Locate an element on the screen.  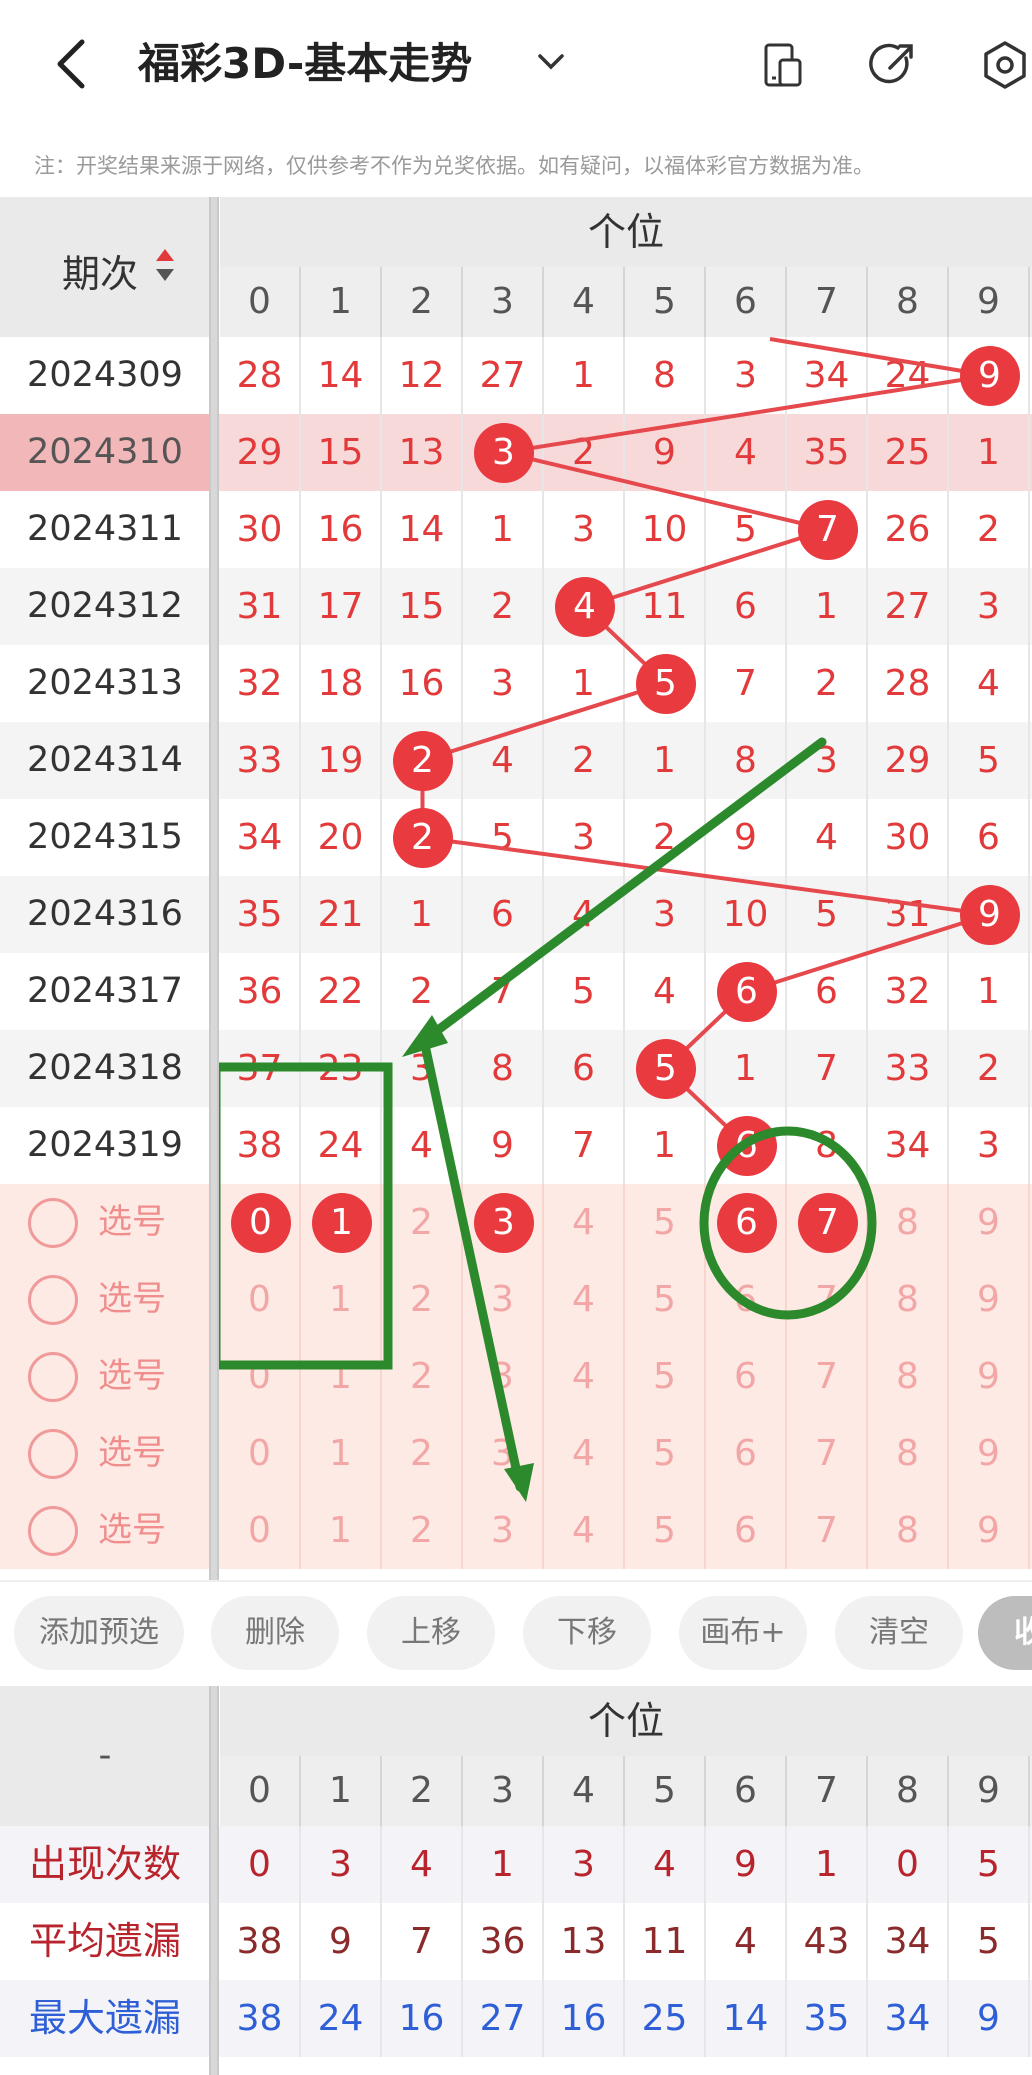
stats-value: 13 is located at coordinates (584, 1941).